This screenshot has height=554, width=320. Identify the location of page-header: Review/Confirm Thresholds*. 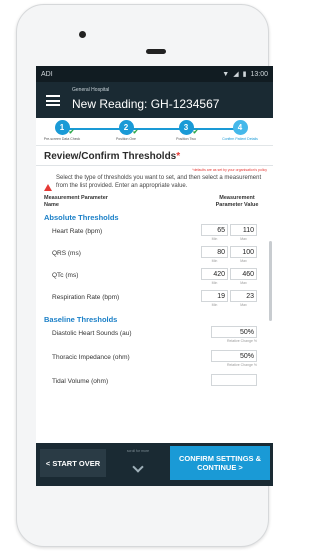
(154, 156).